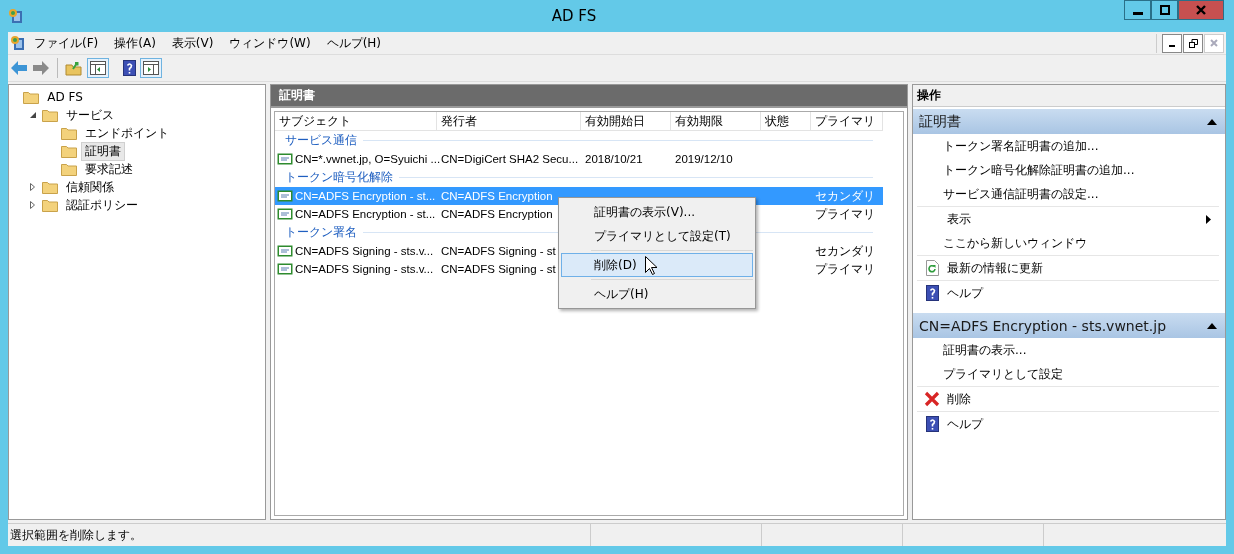  I want to click on menu-item: 削除(D), so click(657, 265).